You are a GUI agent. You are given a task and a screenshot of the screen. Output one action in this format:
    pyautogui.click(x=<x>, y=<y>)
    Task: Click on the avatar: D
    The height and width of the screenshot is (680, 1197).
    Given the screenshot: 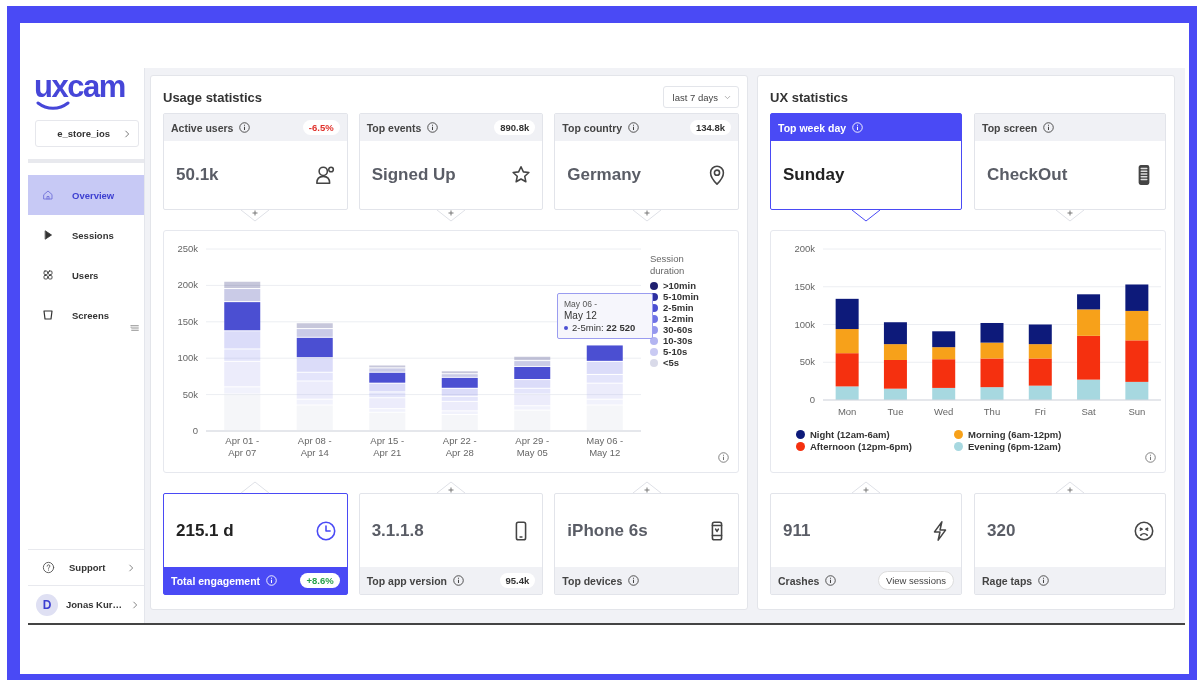 What is the action you would take?
    pyautogui.click(x=47, y=604)
    